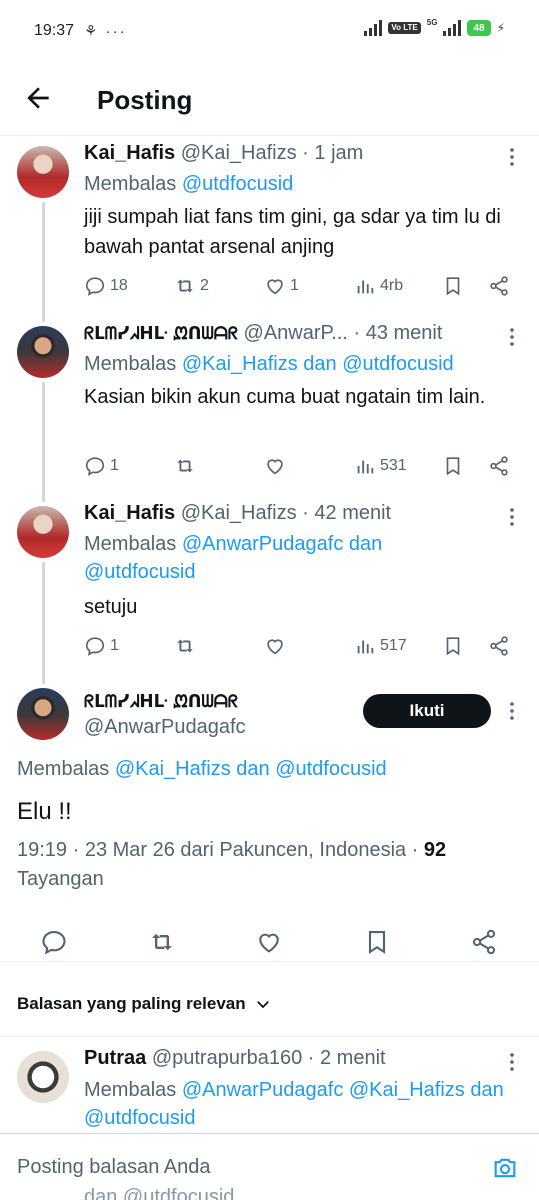  I want to click on tweet-text: setuju, so click(111, 607).